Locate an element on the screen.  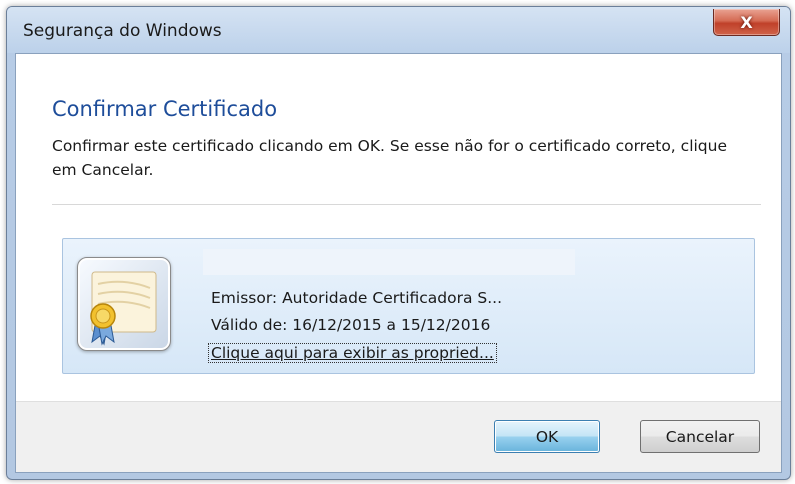
certificate-icon-graphic is located at coordinates (123, 308).